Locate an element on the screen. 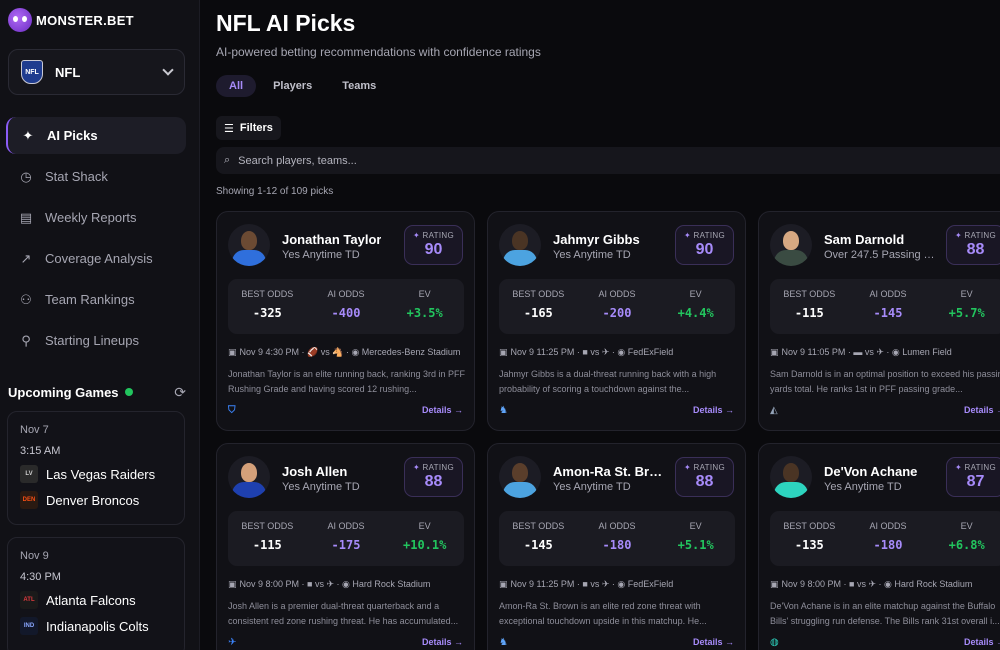 This screenshot has width=1000, height=650. team-name: Denver Broncos is located at coordinates (93, 500).